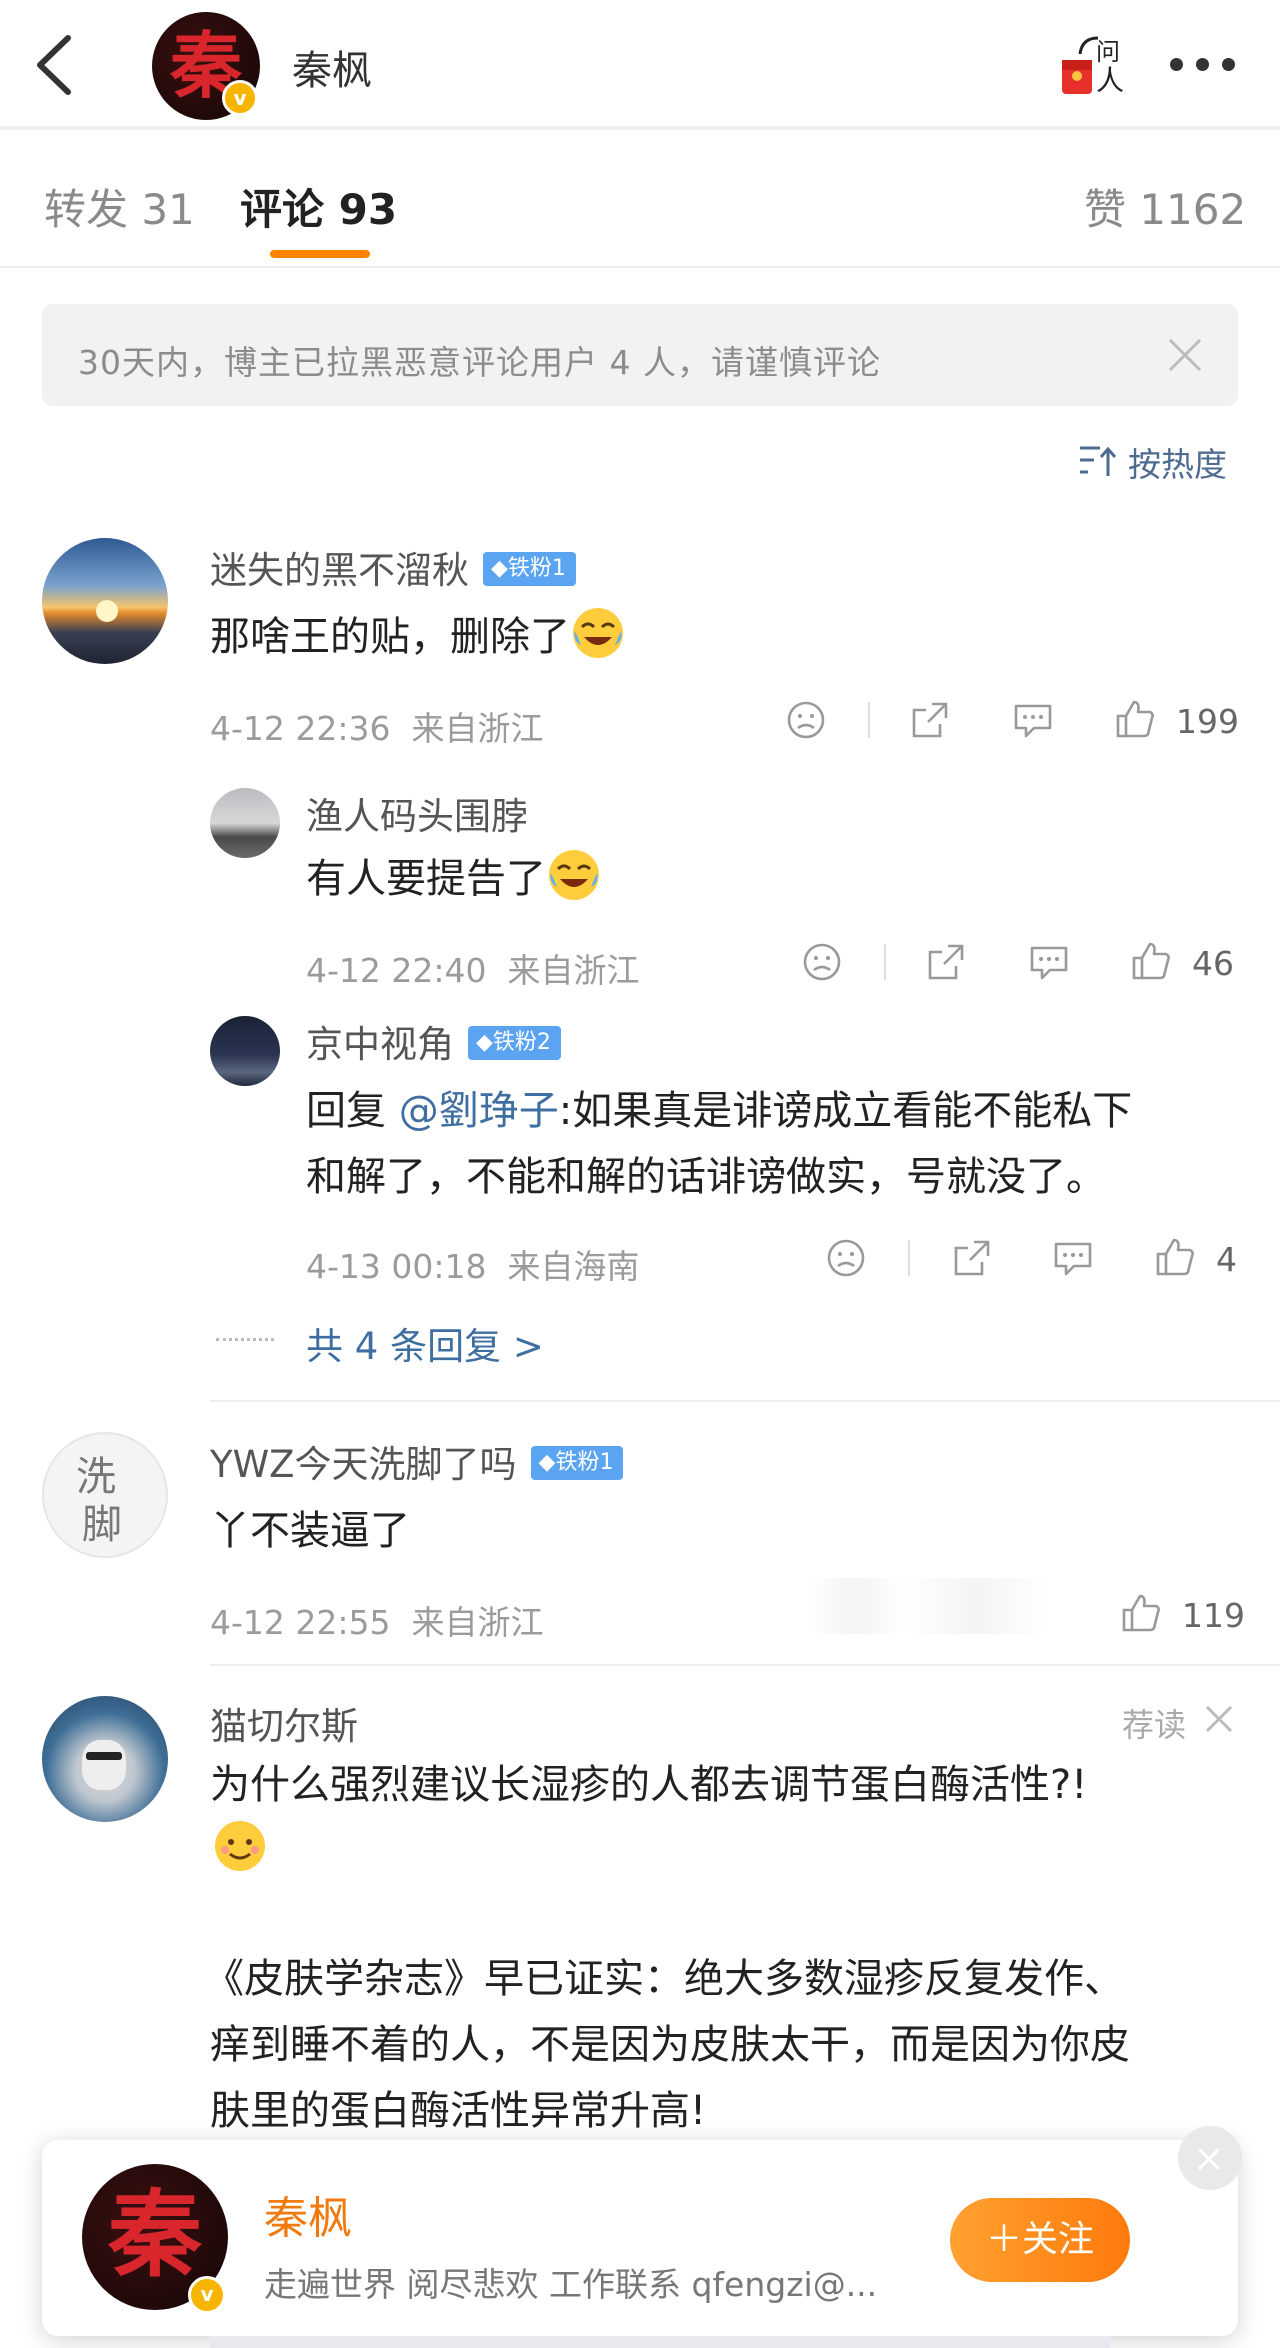  I want to click on comment-text: 肤里的蛋白酶活性异常升高!, so click(458, 2111).